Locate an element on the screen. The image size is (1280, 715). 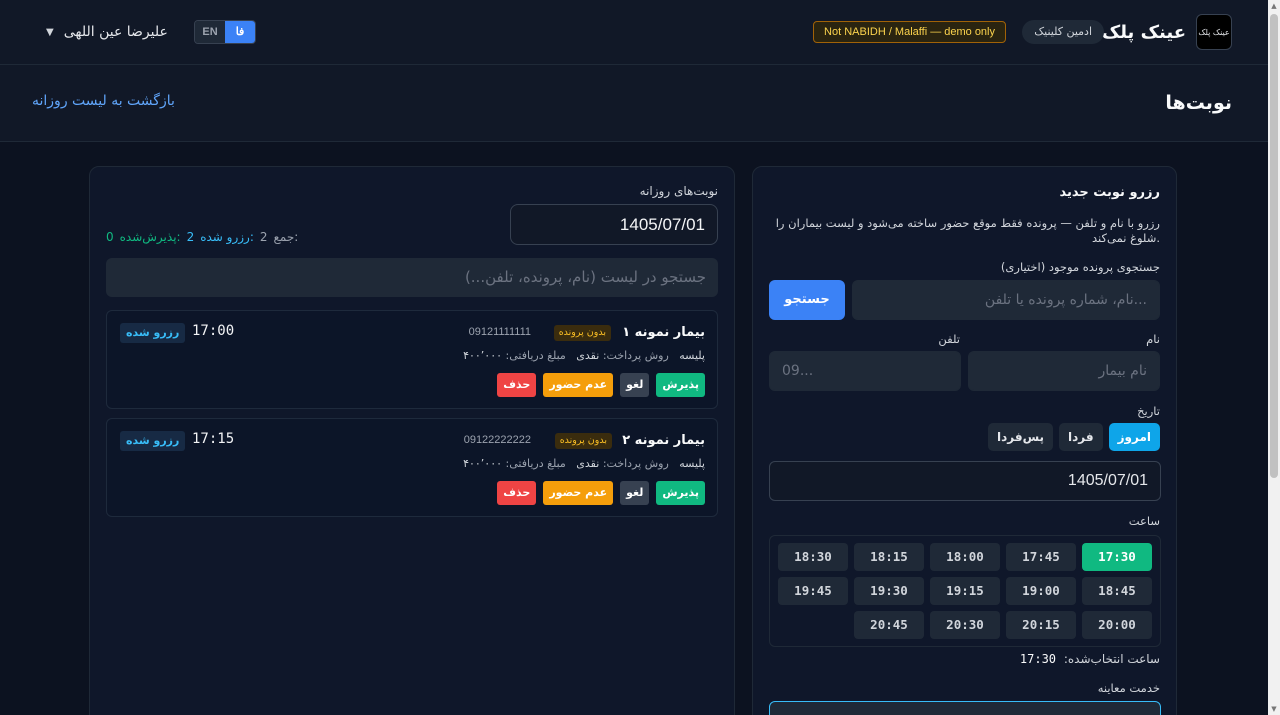
total-label: جمع: is located at coordinates (286, 237).